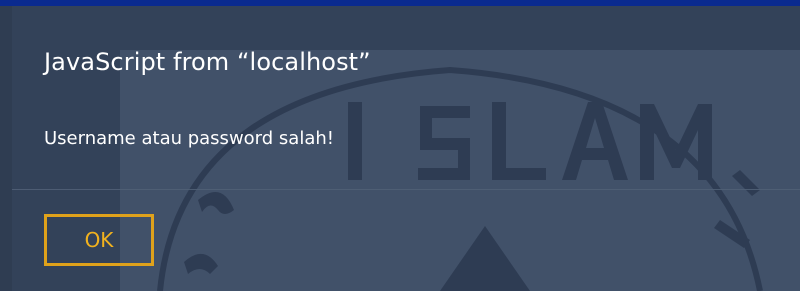 This screenshot has height=291, width=800. I want to click on ok-button: OK, so click(99, 240).